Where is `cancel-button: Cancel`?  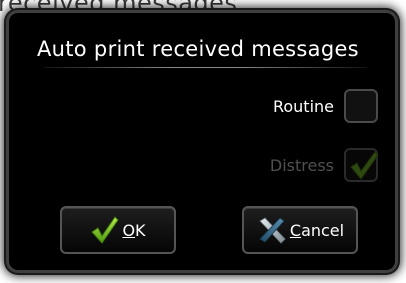
cancel-button: Cancel is located at coordinates (300, 230).